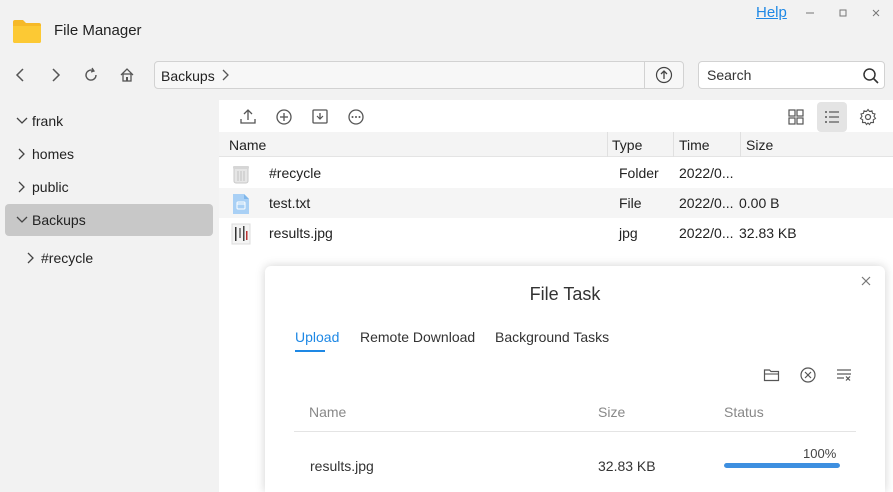 The height and width of the screenshot is (492, 893). What do you see at coordinates (843, 13) in the screenshot?
I see `maximize-icon` at bounding box center [843, 13].